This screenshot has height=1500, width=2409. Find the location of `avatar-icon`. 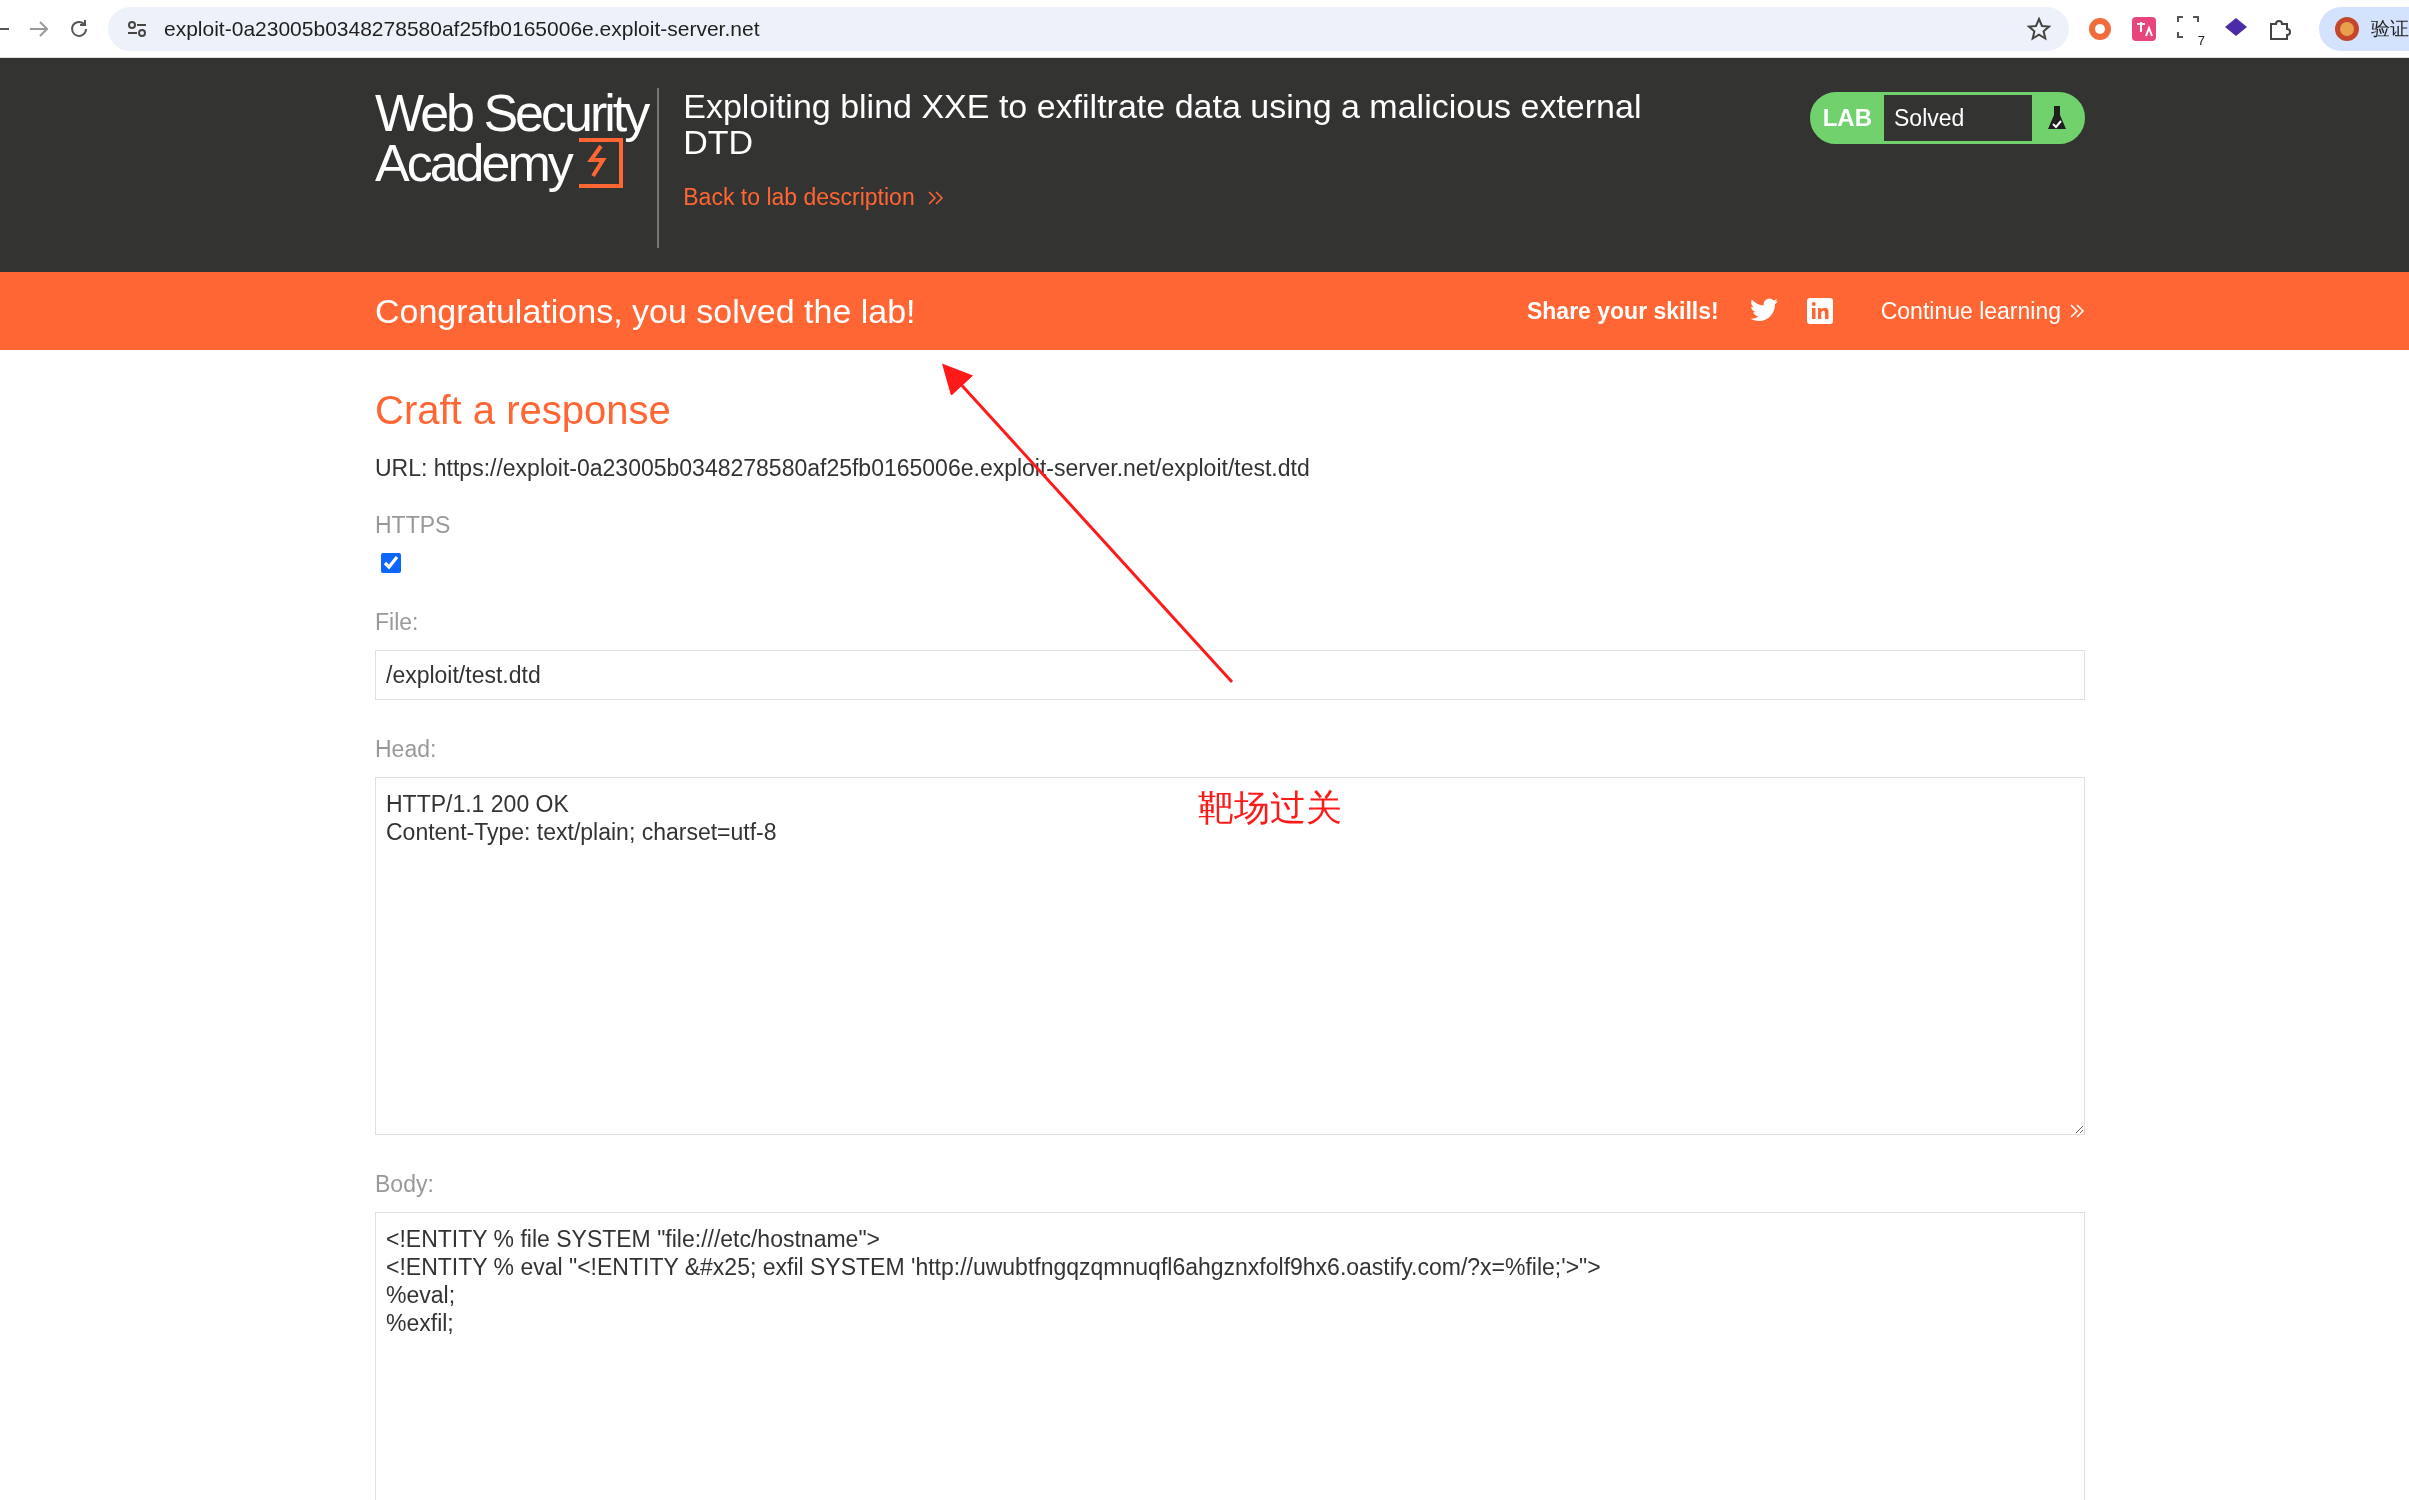

avatar-icon is located at coordinates (2347, 28).